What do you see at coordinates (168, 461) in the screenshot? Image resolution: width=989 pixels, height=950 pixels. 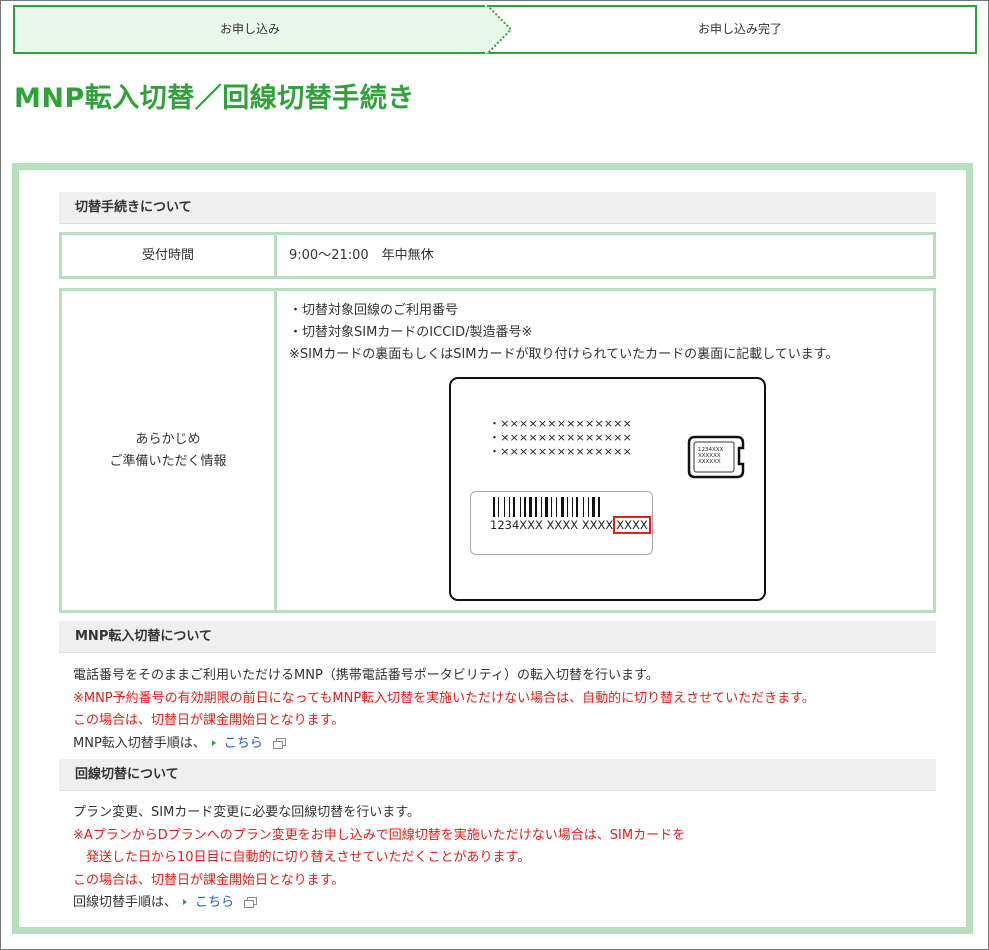 I see `prepare-label-line2: ご準備いただく情報` at bounding box center [168, 461].